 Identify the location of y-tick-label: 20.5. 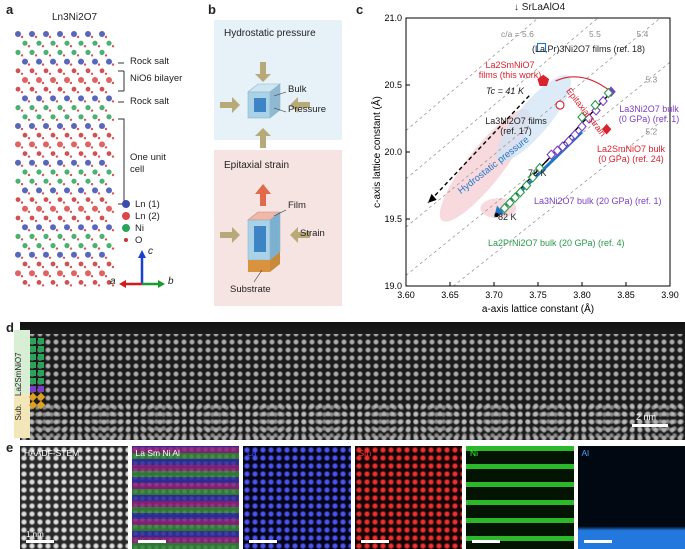
(393, 85).